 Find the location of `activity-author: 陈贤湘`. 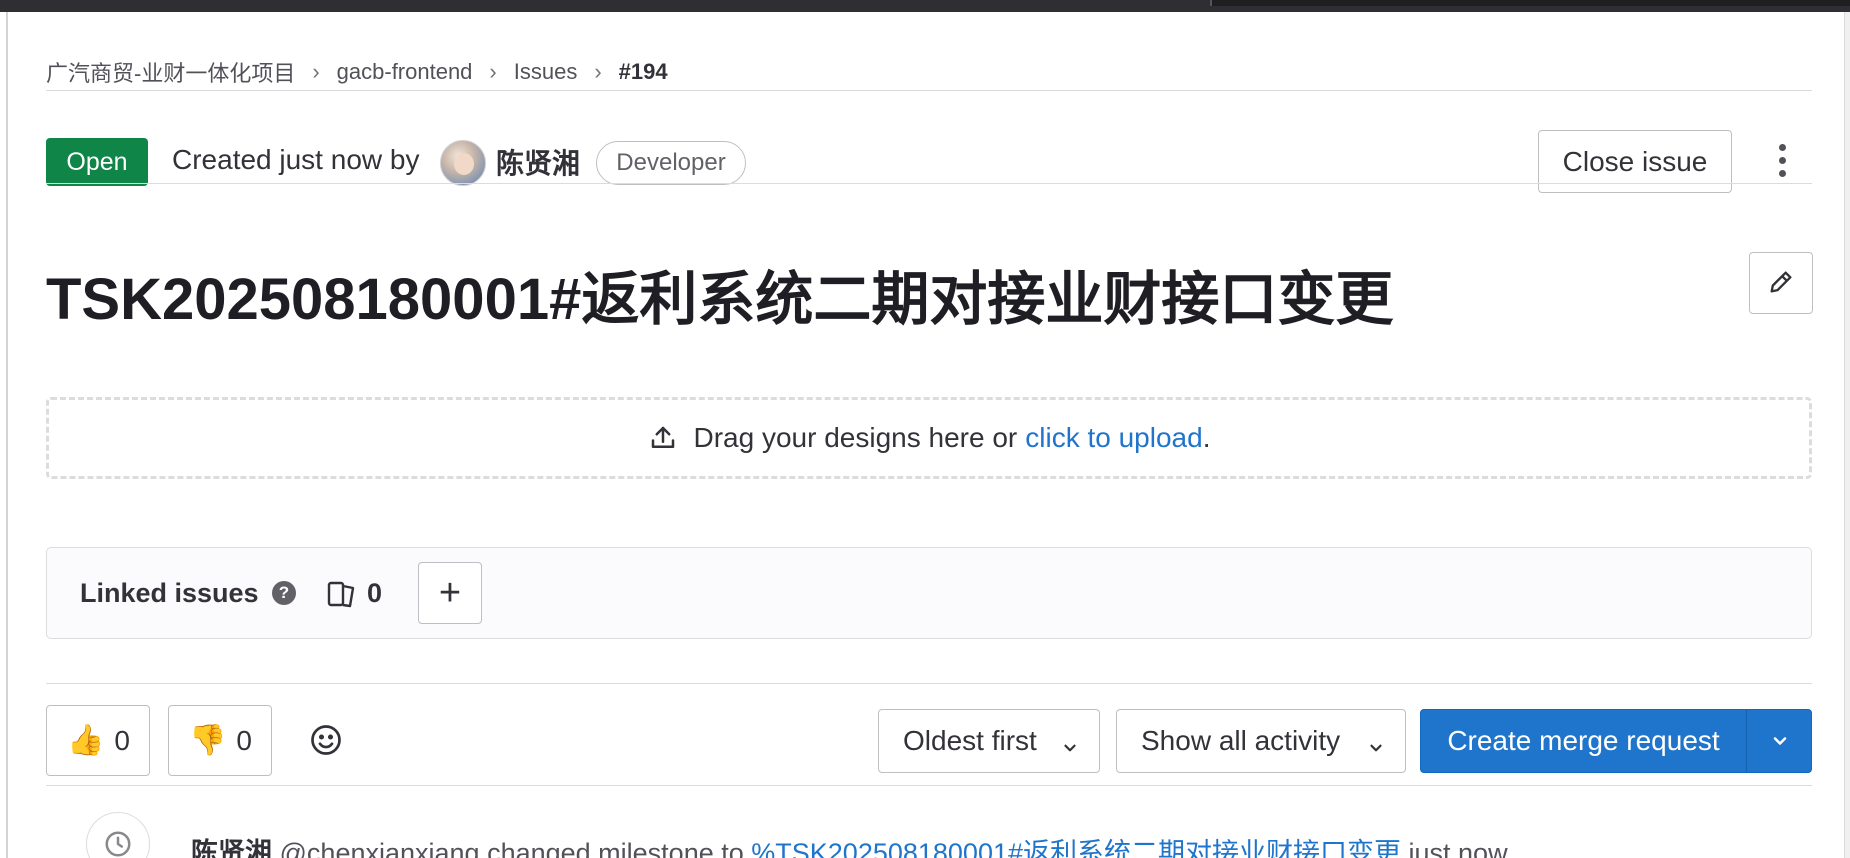

activity-author: 陈贤湘 is located at coordinates (231, 848).